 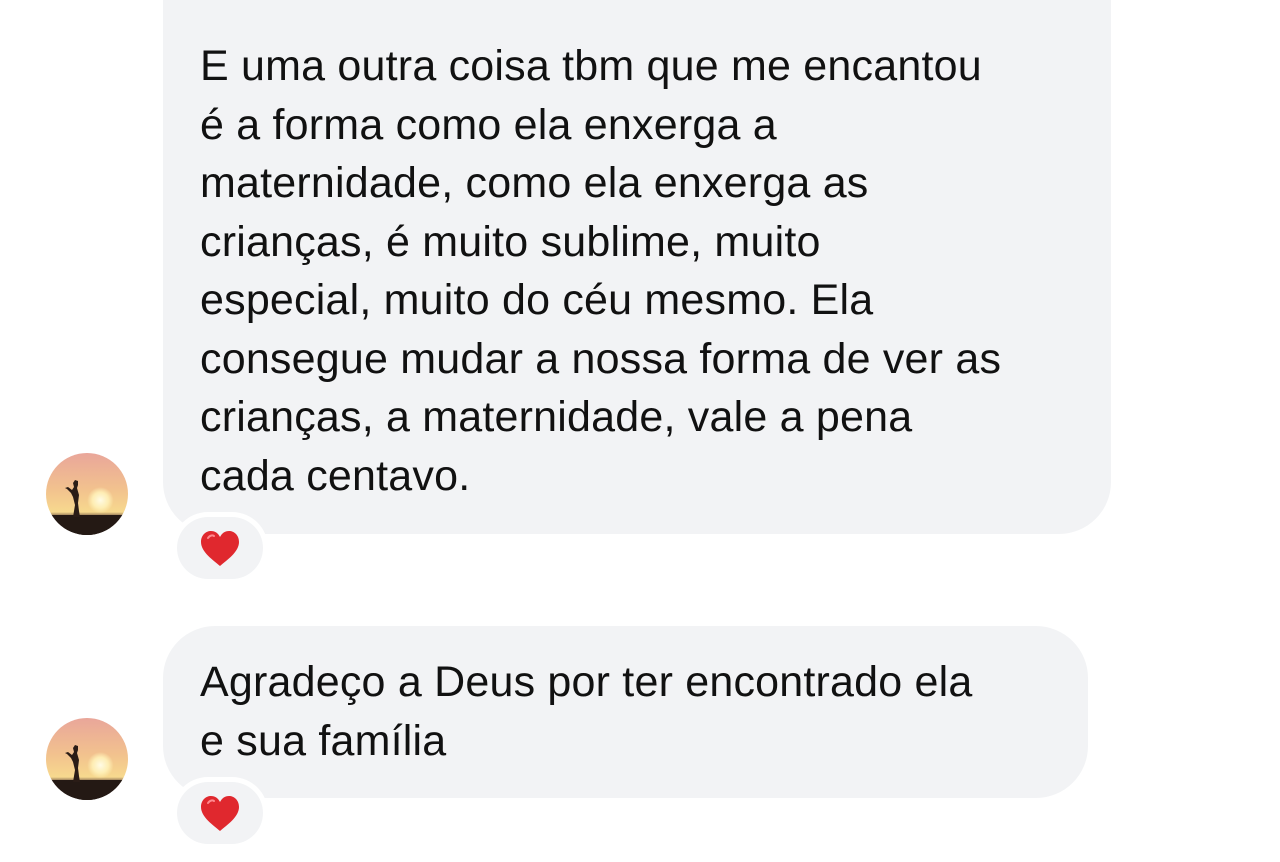 What do you see at coordinates (556, 417) in the screenshot?
I see `message-text-line: crianças, a maternidade, vale a pena` at bounding box center [556, 417].